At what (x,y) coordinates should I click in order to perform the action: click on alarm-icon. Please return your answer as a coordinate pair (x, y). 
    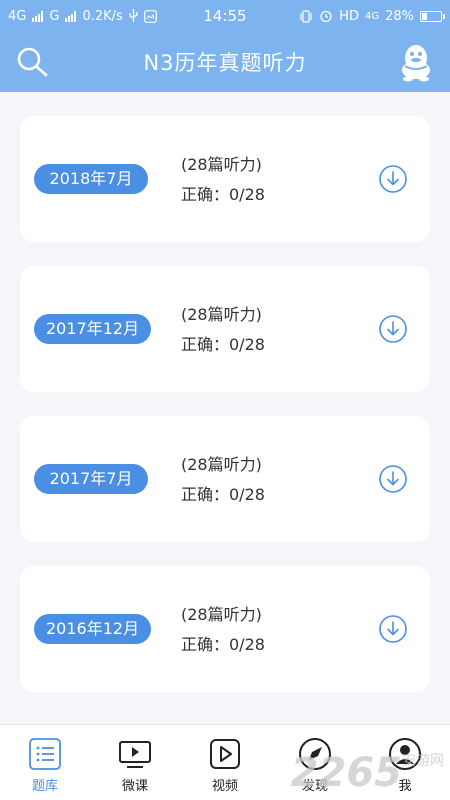
    Looking at the image, I should click on (326, 16).